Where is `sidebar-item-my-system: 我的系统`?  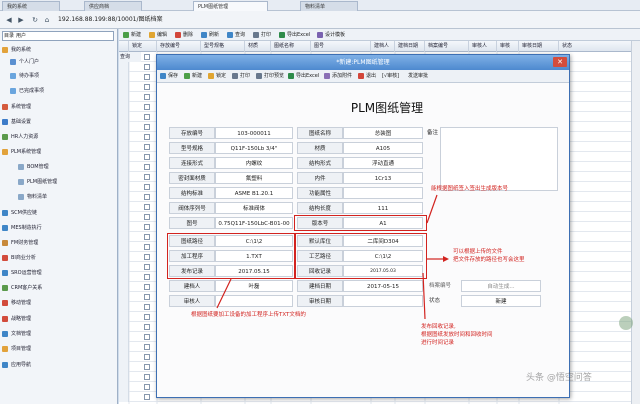 sidebar-item-my-system: 我的系统 is located at coordinates (16, 50).